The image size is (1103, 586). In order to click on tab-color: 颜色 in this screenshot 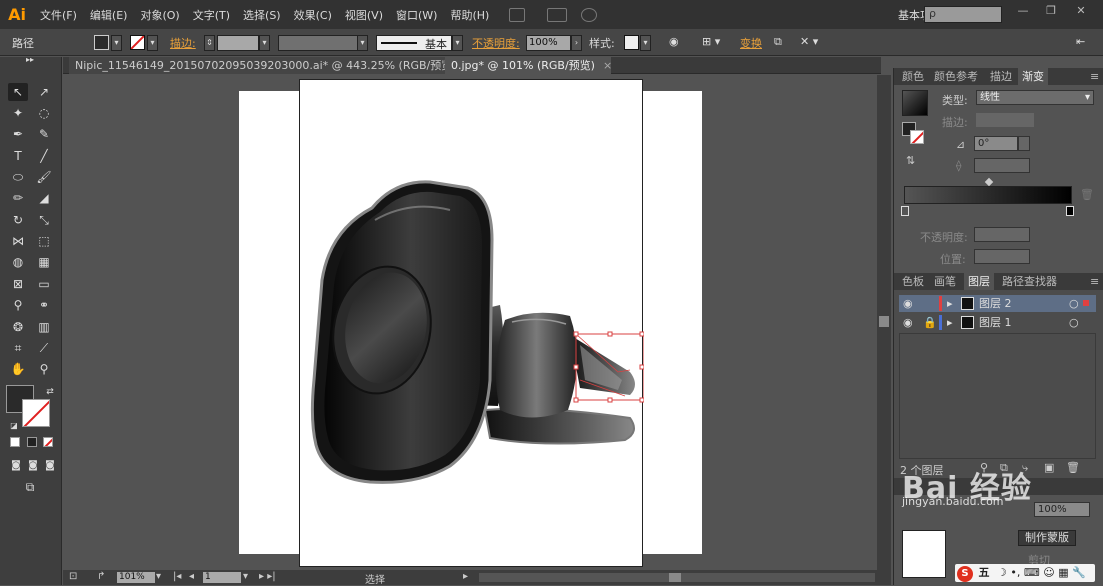, I will do `click(913, 76)`.